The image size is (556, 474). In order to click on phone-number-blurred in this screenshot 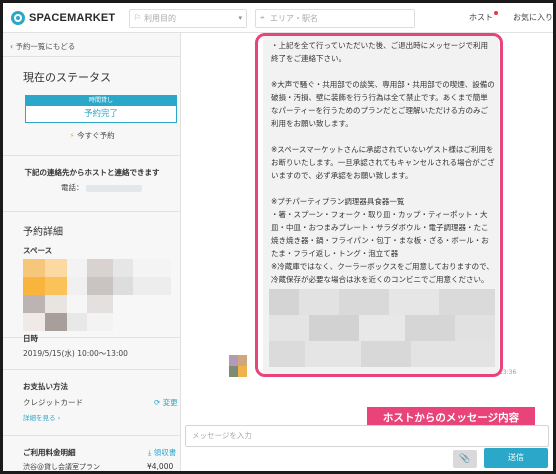, I will do `click(113, 188)`.